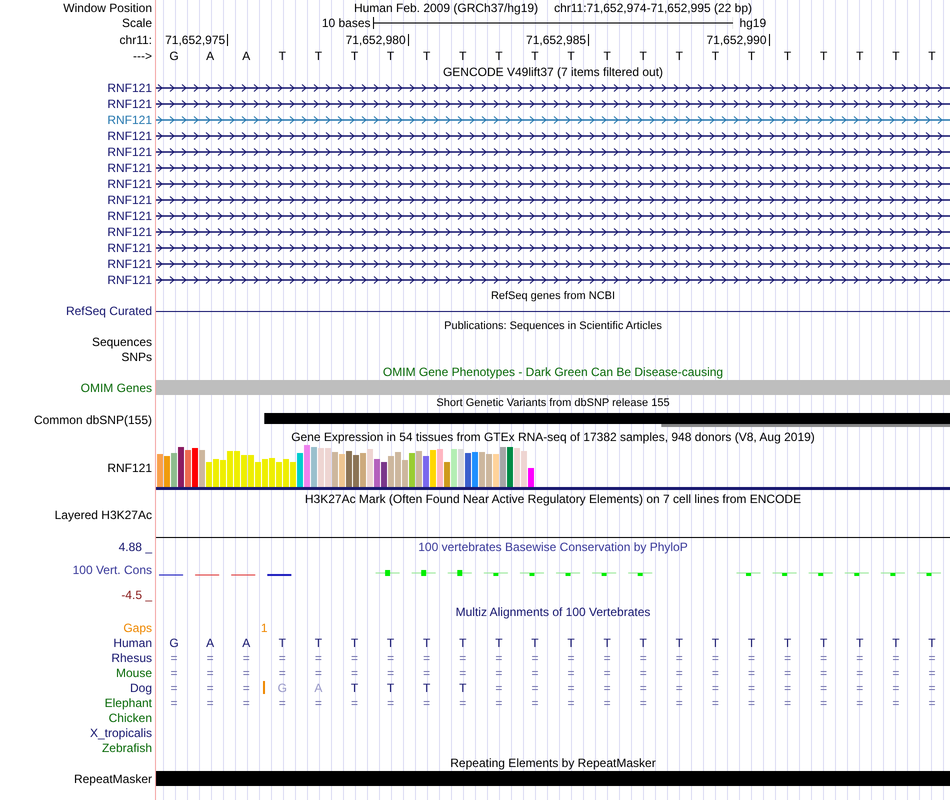  What do you see at coordinates (136, 40) in the screenshot?
I see `row-label: chr11:` at bounding box center [136, 40].